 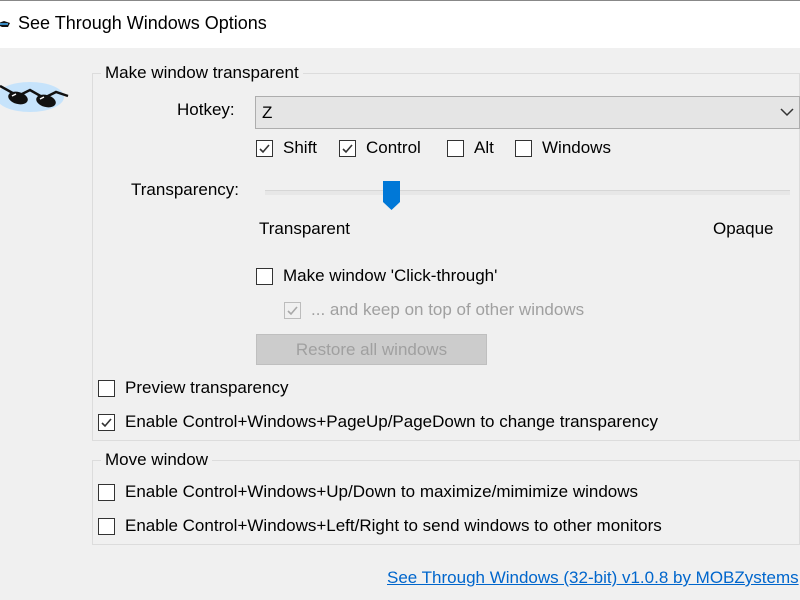 I want to click on alt-label: Alt, so click(x=484, y=147).